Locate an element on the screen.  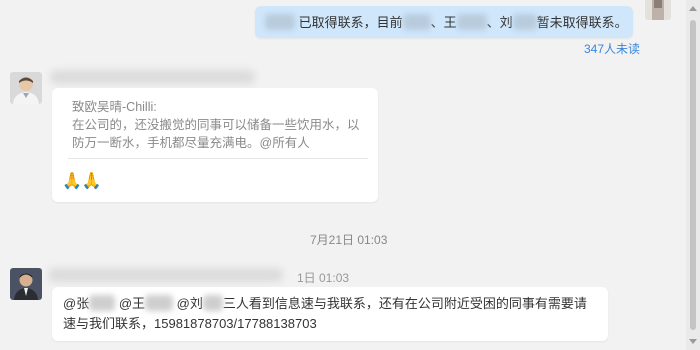
quote-author: 致欧吴晴-Chilli: is located at coordinates (114, 107).